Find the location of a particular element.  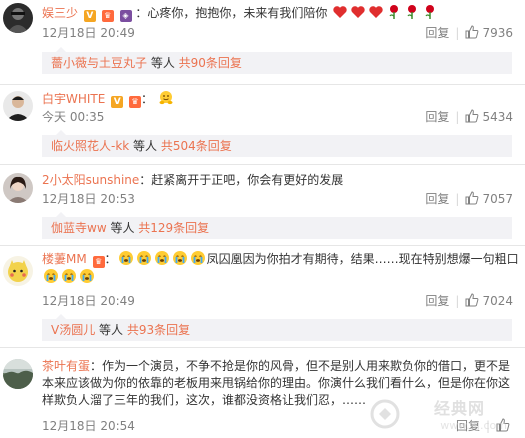

reply-count-link: 共93条回复 is located at coordinates (158, 330).